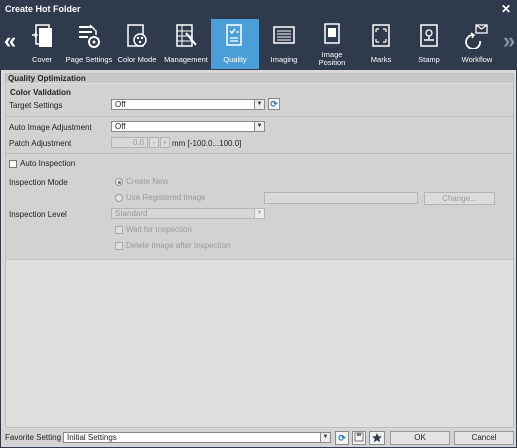 The width and height of the screenshot is (517, 448). Describe the element at coordinates (429, 59) in the screenshot. I see `tab-label: Stamp` at that location.